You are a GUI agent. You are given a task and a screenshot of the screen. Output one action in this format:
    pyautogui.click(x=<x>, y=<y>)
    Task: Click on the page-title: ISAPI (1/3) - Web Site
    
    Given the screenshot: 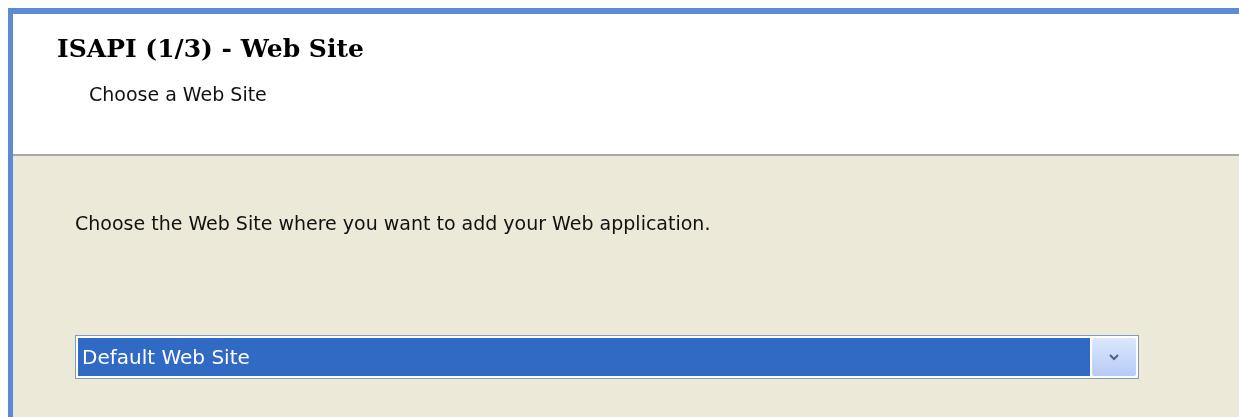 What is the action you would take?
    pyautogui.click(x=211, y=48)
    